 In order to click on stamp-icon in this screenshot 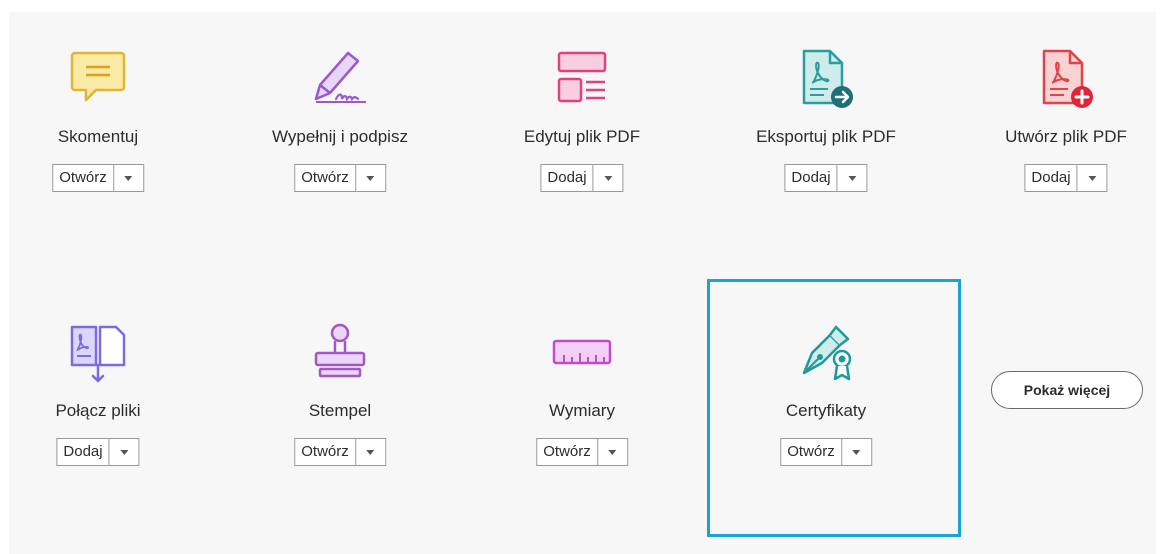, I will do `click(340, 353)`.